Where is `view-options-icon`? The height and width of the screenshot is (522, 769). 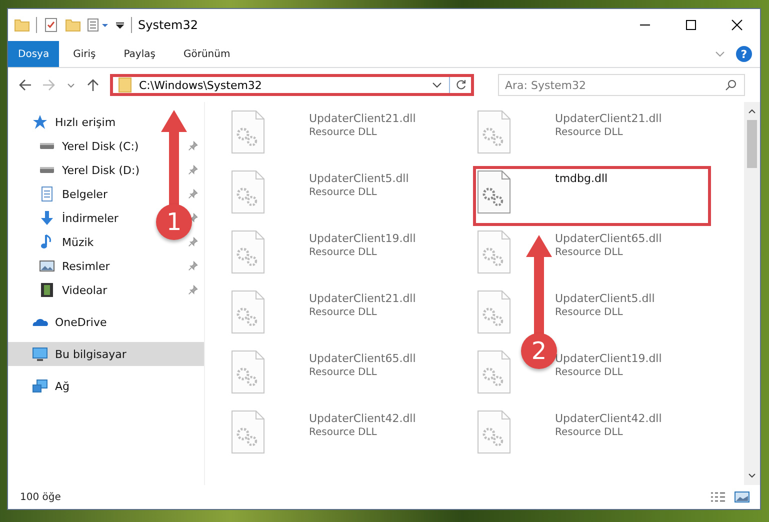
view-options-icon is located at coordinates (98, 25).